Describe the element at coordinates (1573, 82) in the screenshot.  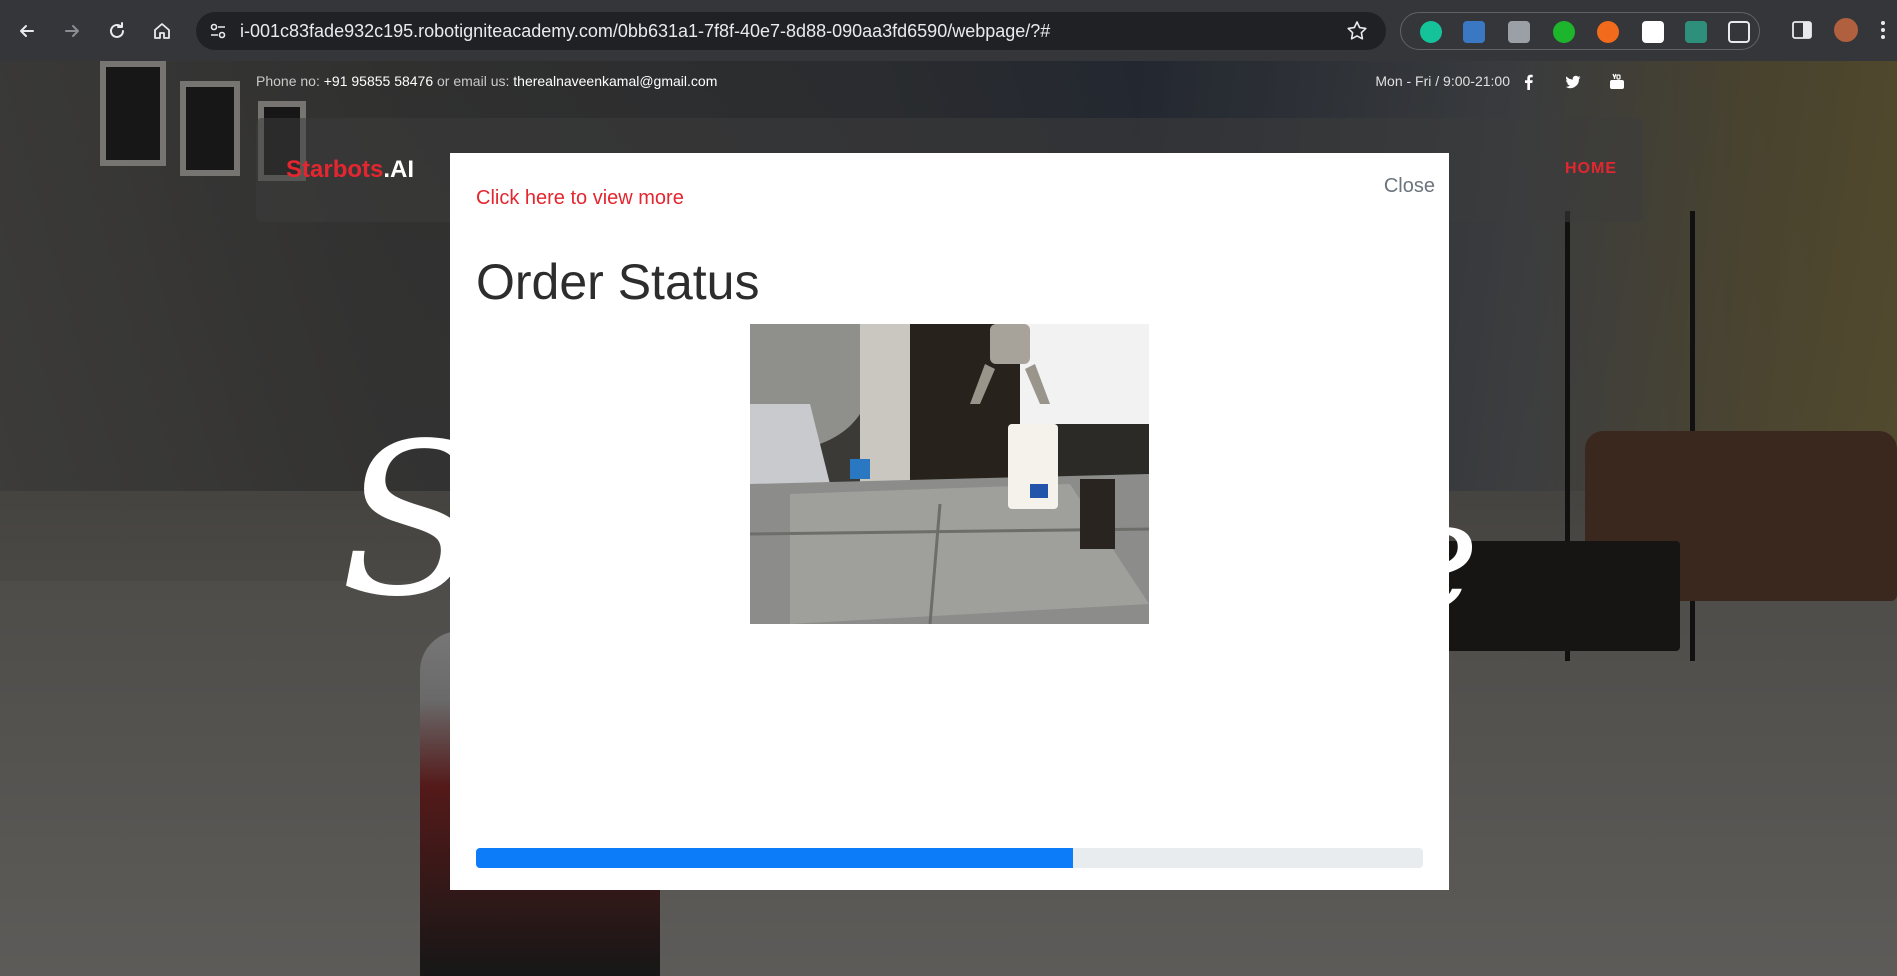
I see `twitter-icon` at that location.